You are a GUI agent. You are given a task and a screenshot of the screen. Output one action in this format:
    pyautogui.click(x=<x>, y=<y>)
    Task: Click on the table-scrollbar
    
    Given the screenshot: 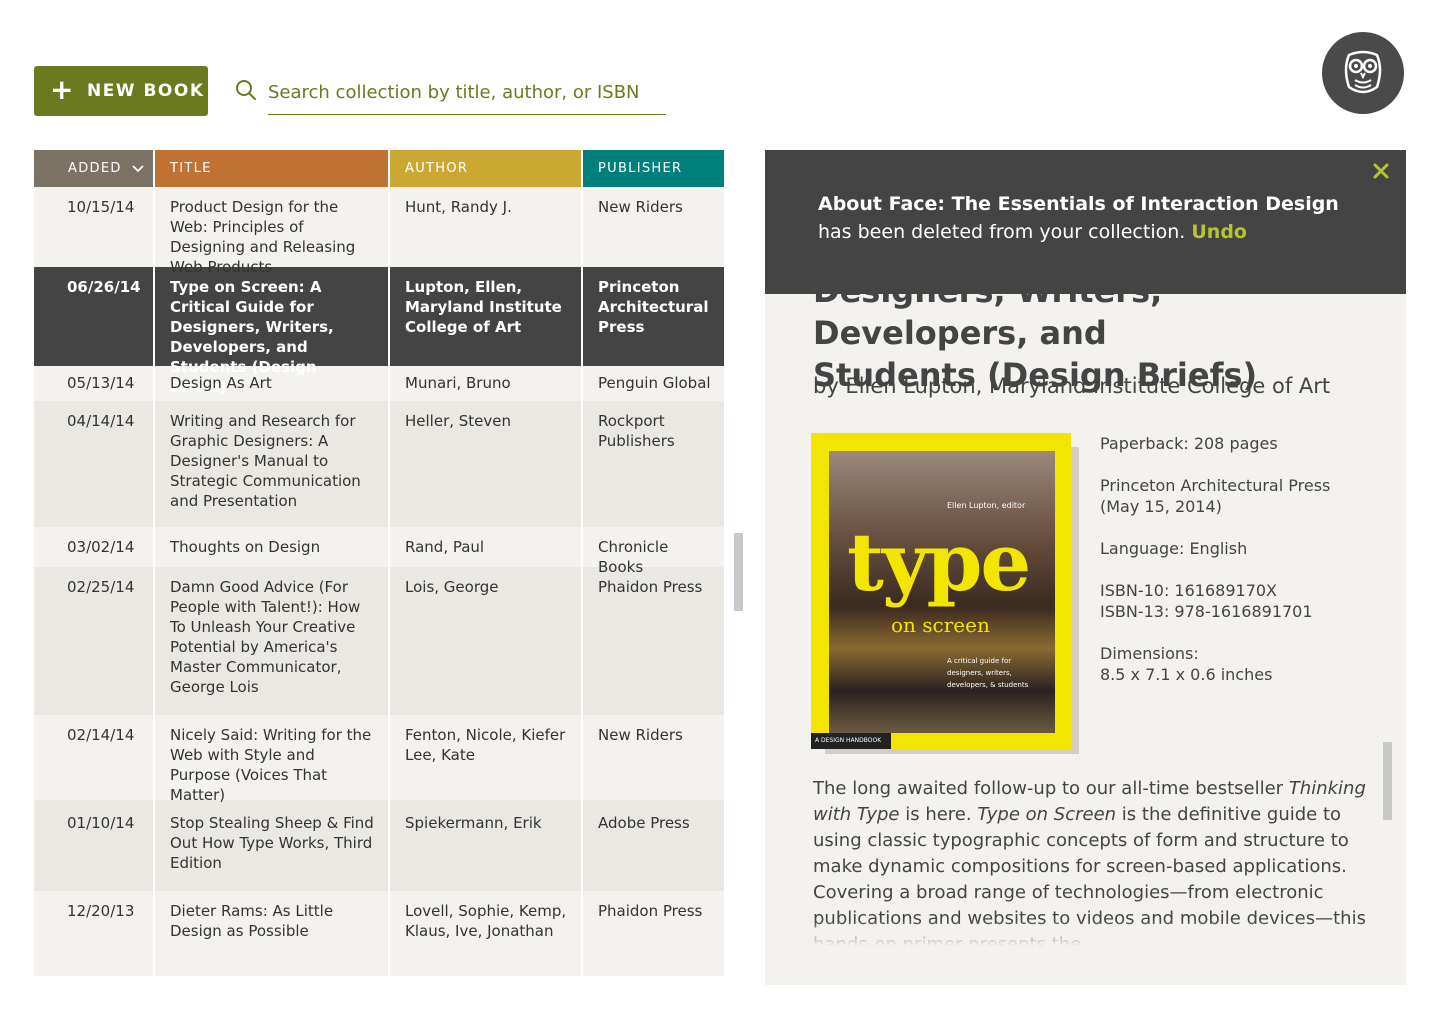 What is the action you would take?
    pyautogui.click(x=738, y=572)
    